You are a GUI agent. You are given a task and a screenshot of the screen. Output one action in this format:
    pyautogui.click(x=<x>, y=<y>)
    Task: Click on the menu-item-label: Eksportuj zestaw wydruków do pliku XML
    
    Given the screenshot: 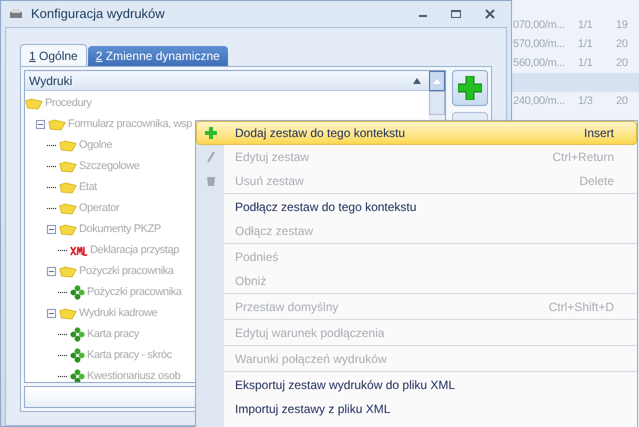 What is the action you would take?
    pyautogui.click(x=345, y=385)
    